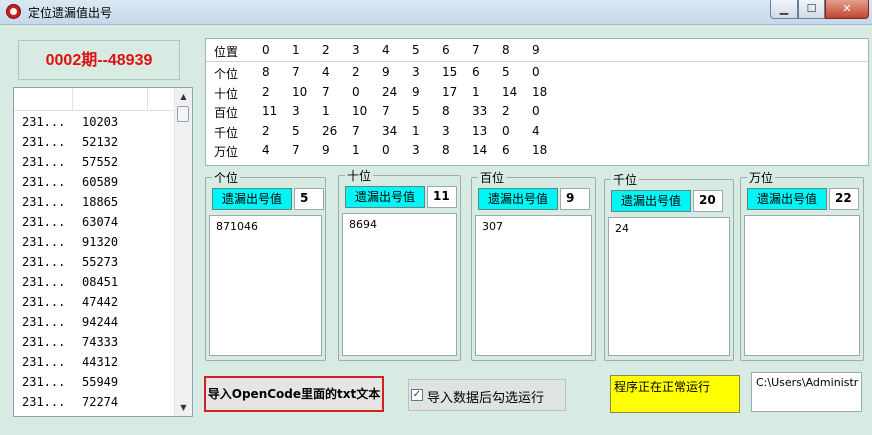 This screenshot has width=872, height=435. I want to click on auto-run-checkbox: ✓, so click(417, 395).